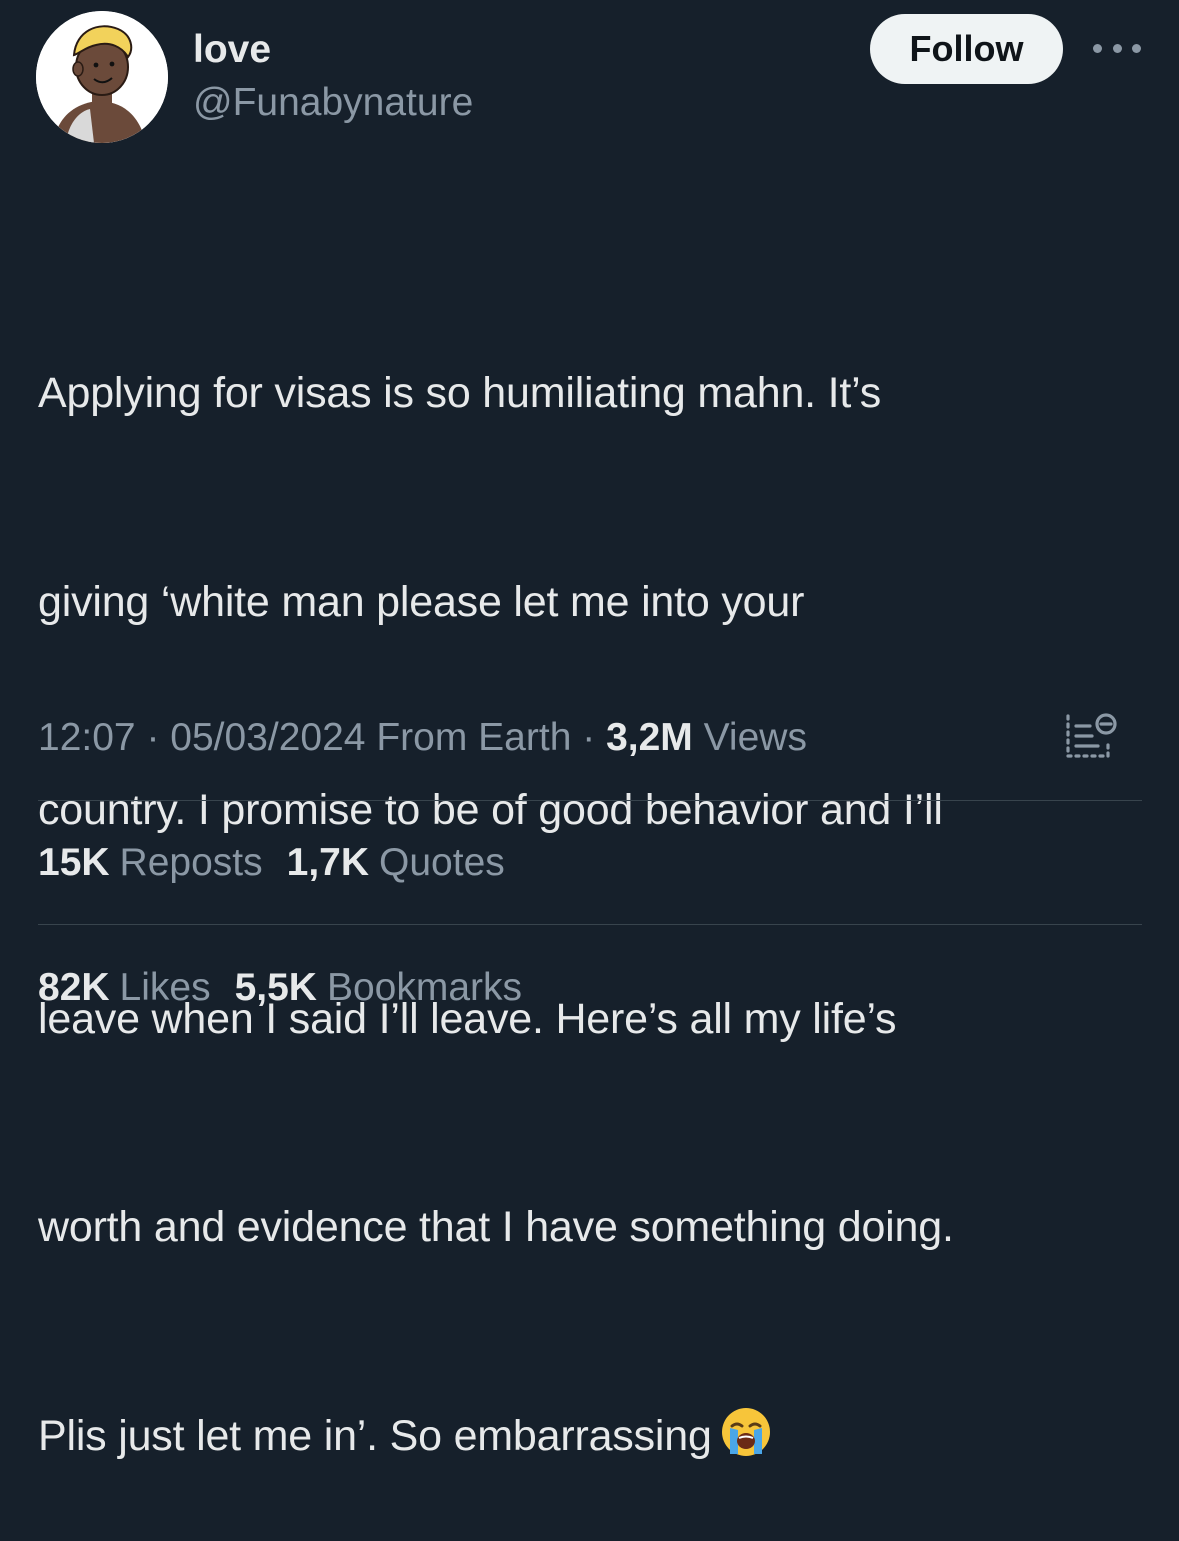 This screenshot has width=1179, height=1541. I want to click on reposts-count: 15K, so click(74, 862).